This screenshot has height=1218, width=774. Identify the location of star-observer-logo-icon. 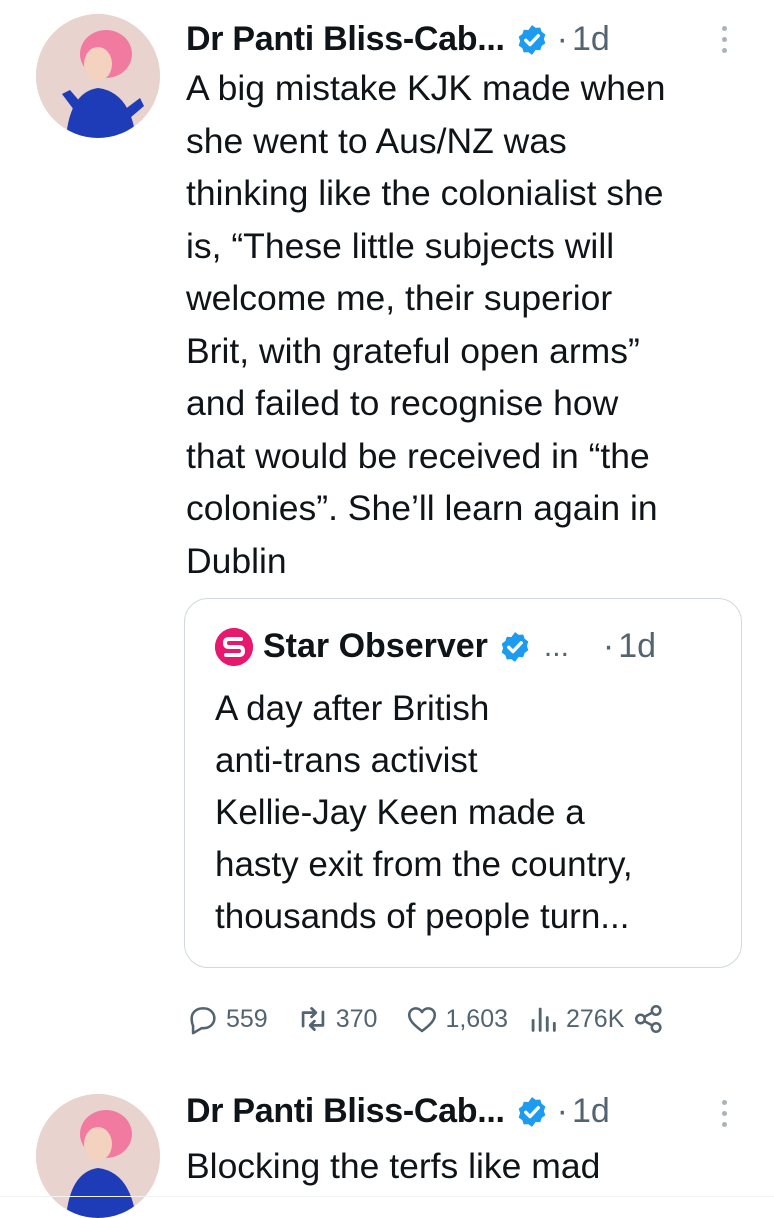
(234, 646).